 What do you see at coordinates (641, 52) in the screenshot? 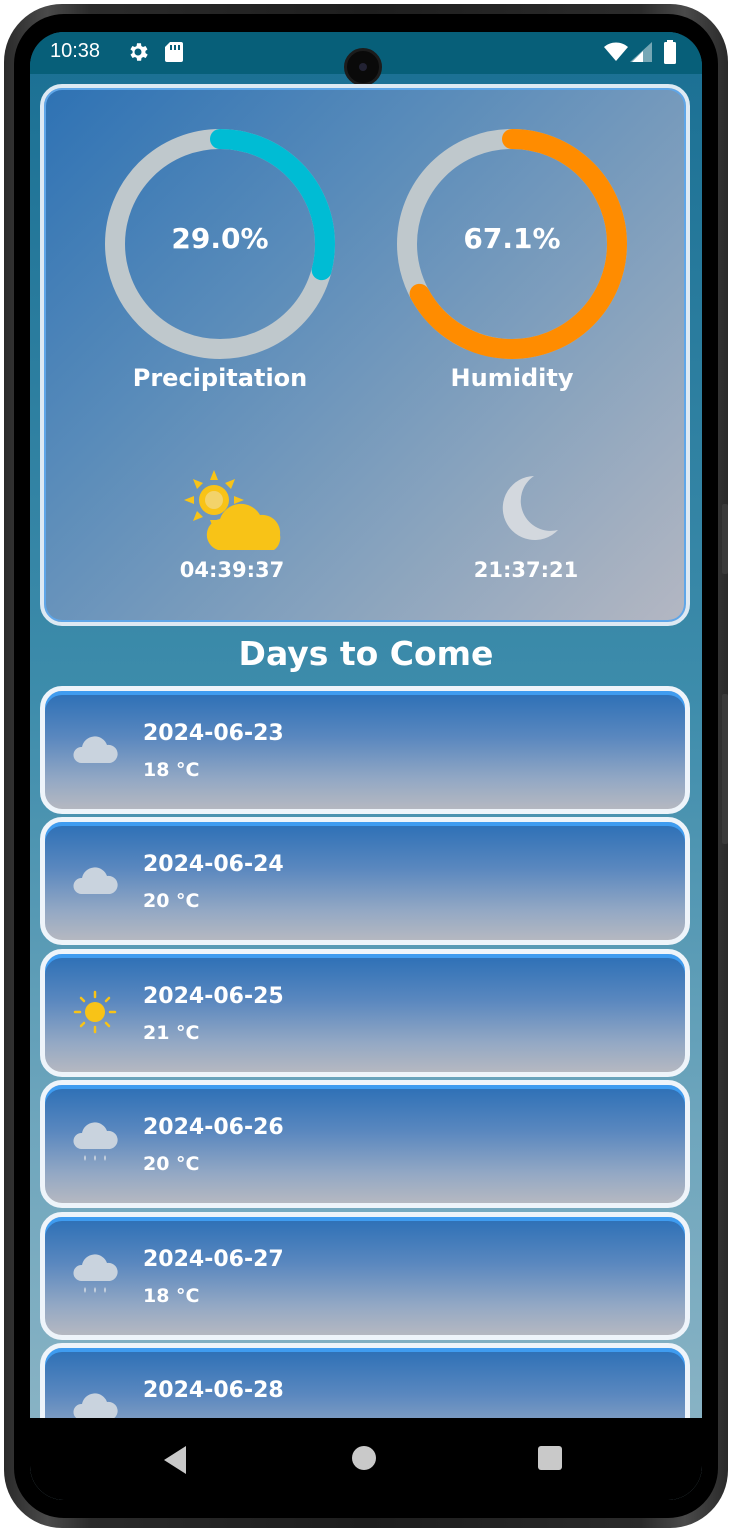
I see `signal-icon` at bounding box center [641, 52].